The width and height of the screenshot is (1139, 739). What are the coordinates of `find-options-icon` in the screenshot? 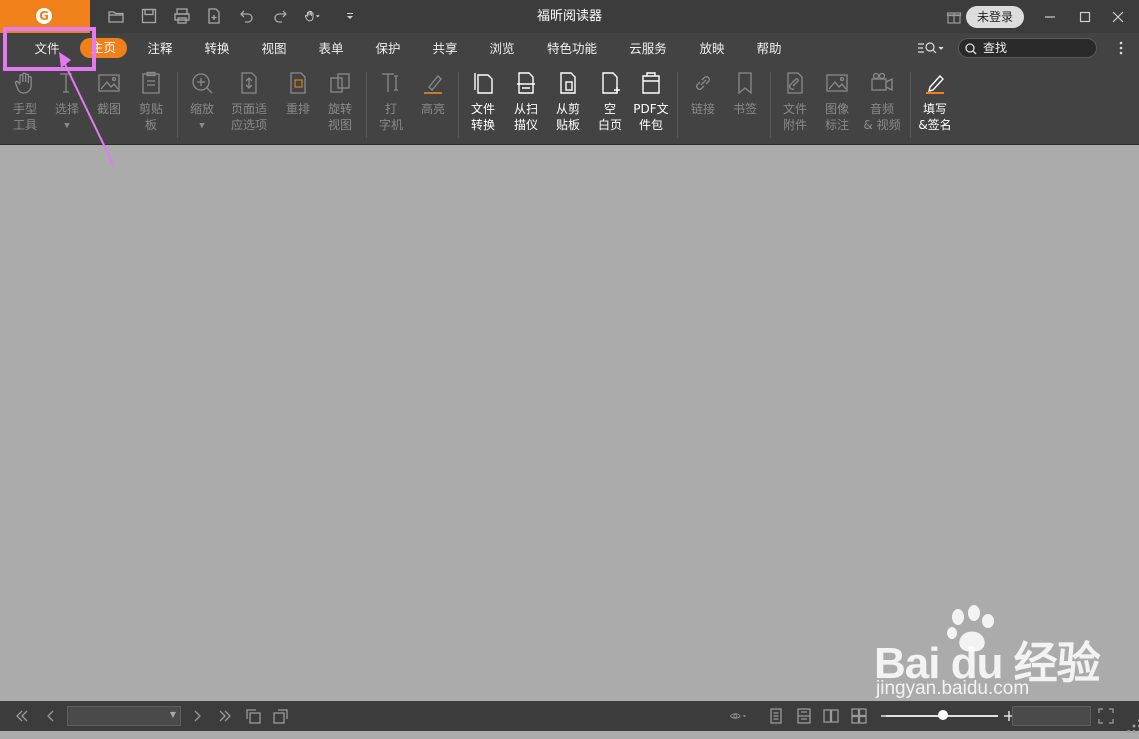 It's located at (932, 48).